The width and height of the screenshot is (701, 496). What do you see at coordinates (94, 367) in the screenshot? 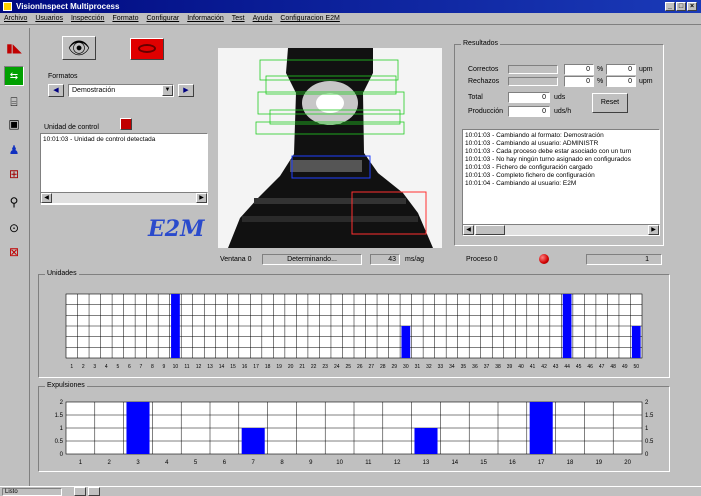
I see `tick-label: 3` at bounding box center [94, 367].